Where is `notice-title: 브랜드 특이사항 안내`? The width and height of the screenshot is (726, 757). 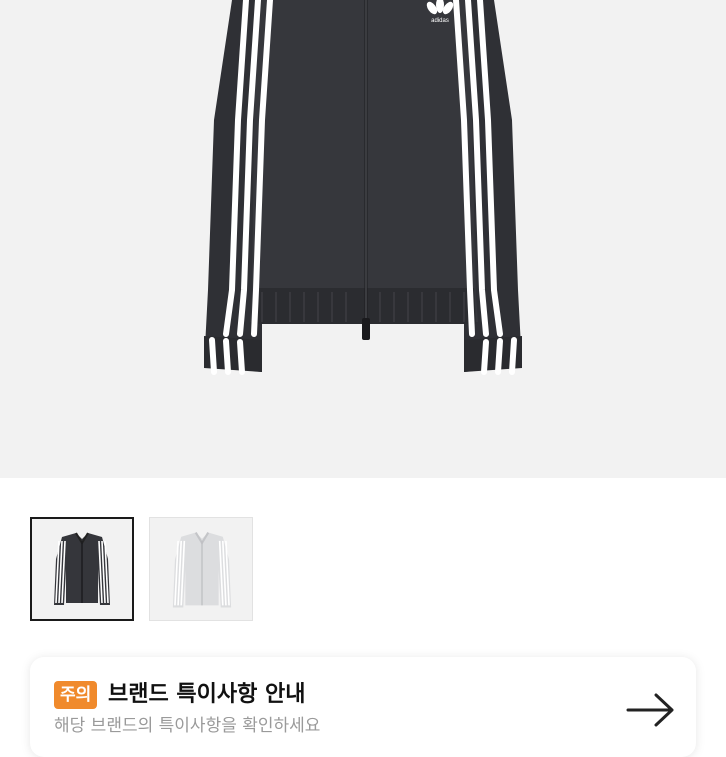
notice-title: 브랜드 특이사항 안내 is located at coordinates (207, 694).